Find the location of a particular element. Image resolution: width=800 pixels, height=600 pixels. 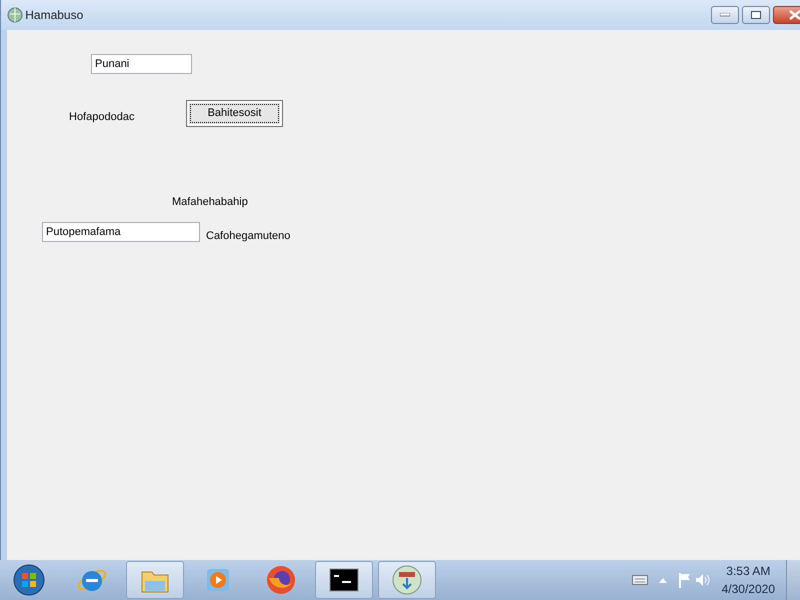

installer-disc-icon is located at coordinates (407, 580).